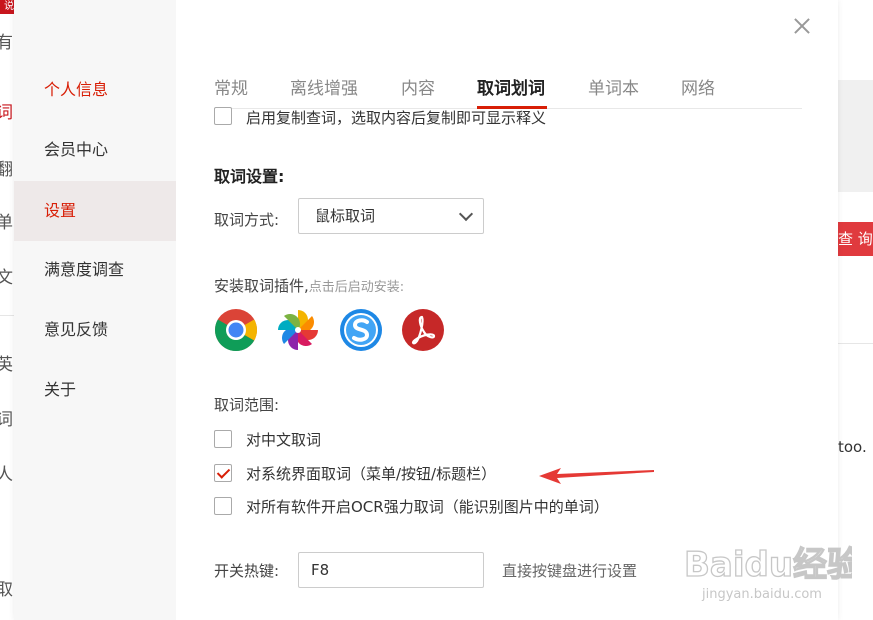 The width and height of the screenshot is (873, 620). Describe the element at coordinates (95, 390) in the screenshot. I see `sidebar-item-about: 关于` at that location.